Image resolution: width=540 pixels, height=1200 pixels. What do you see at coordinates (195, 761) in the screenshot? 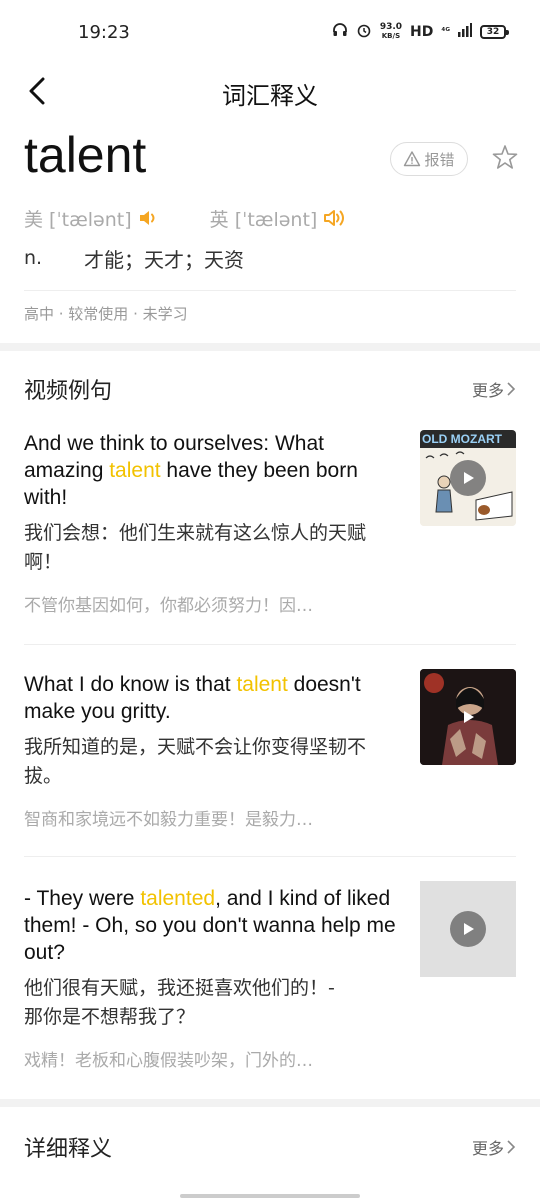
I see `example-chinese: 我所知道的是，天赋不会让你变得坚韧不拔。` at bounding box center [195, 761].